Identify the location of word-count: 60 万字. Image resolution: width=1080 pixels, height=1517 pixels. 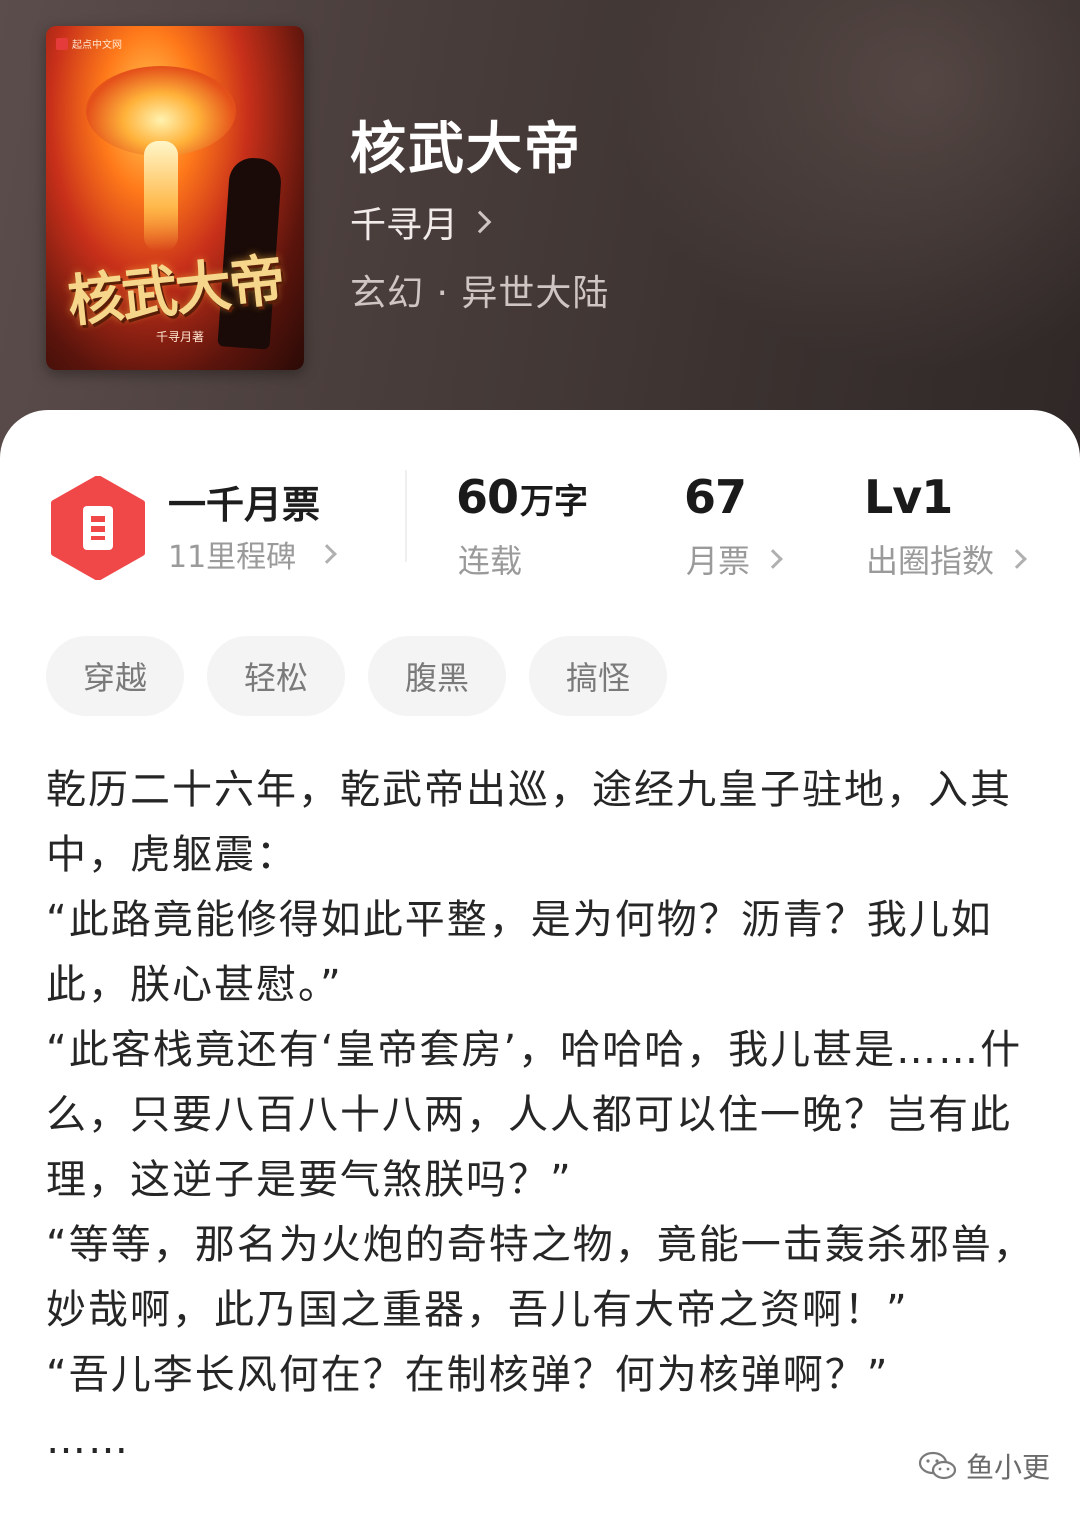
(522, 497).